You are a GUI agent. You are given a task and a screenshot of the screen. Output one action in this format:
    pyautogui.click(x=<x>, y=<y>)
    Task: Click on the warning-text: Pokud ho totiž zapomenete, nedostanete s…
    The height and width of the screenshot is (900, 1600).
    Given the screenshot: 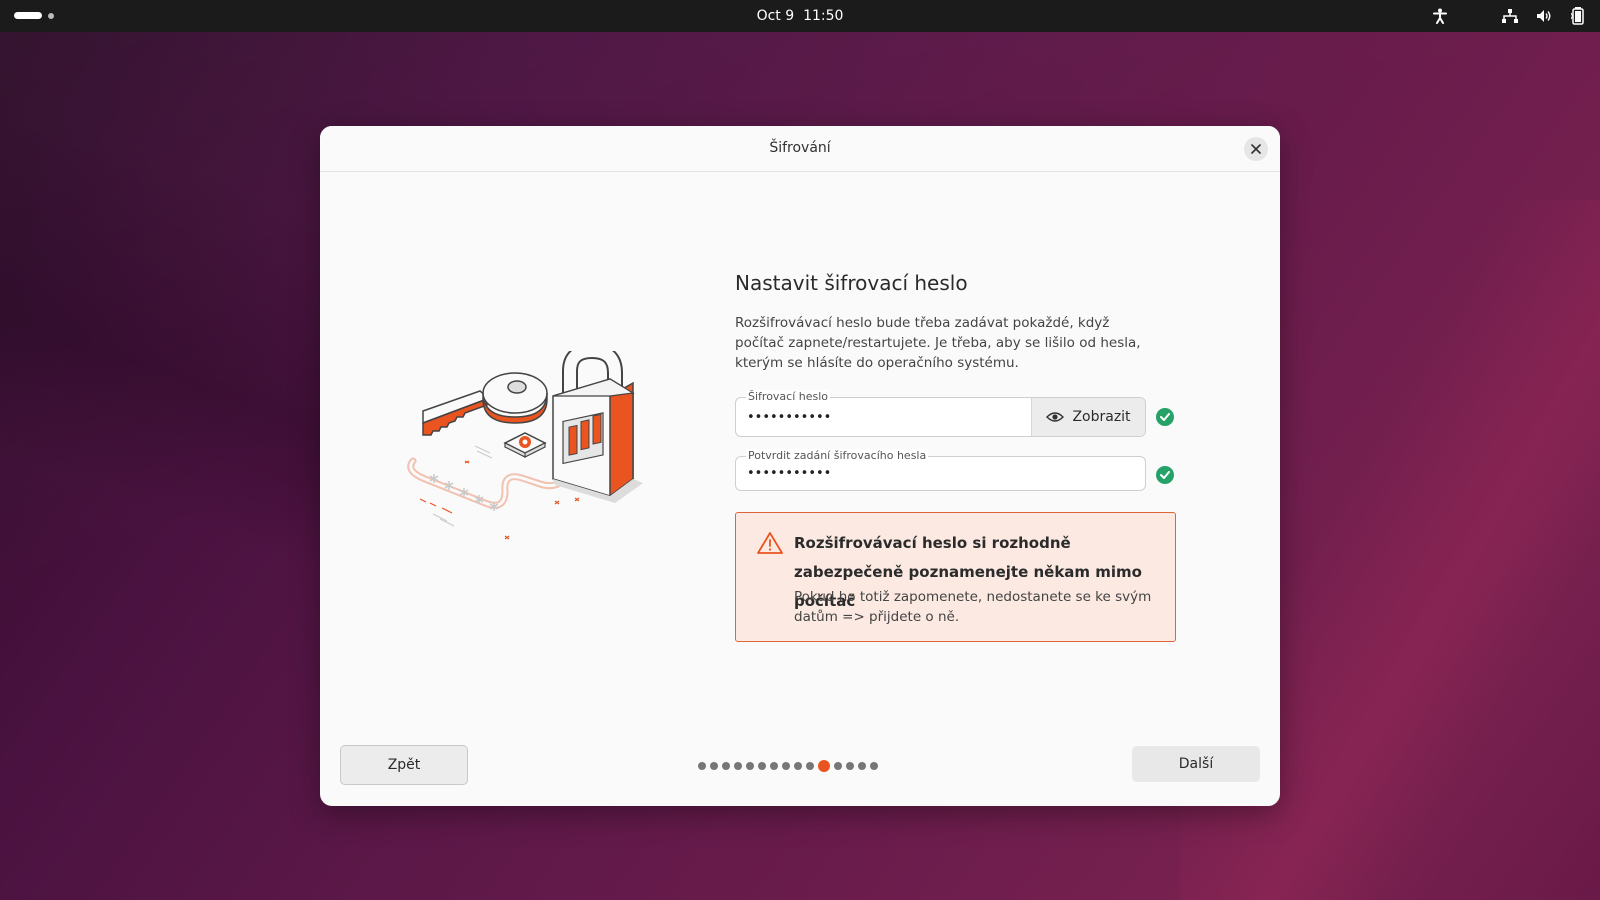 What is the action you would take?
    pyautogui.click(x=973, y=607)
    